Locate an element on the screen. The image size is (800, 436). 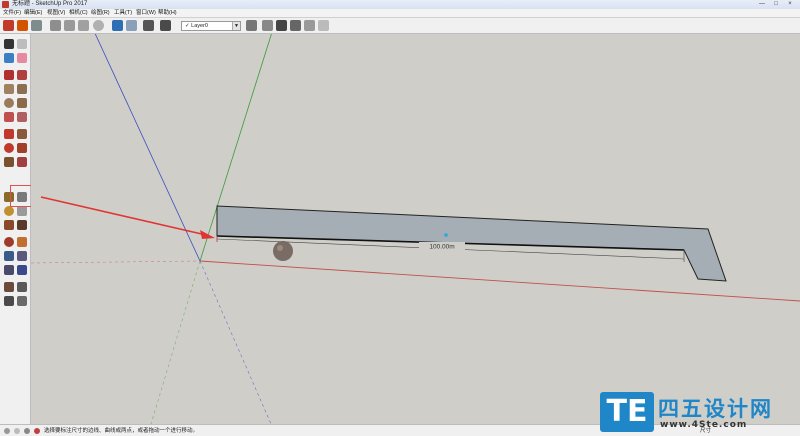
paint-bucket-icon is located at coordinates (9, 58).